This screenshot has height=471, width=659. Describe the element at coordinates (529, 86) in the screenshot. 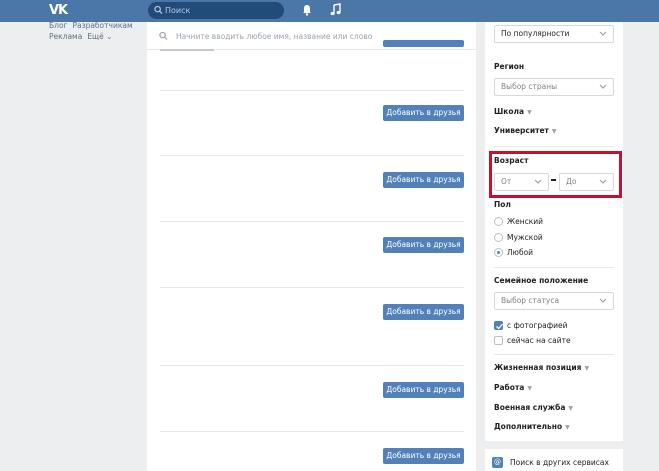

I see `country-placeholder: Выбор страны` at that location.